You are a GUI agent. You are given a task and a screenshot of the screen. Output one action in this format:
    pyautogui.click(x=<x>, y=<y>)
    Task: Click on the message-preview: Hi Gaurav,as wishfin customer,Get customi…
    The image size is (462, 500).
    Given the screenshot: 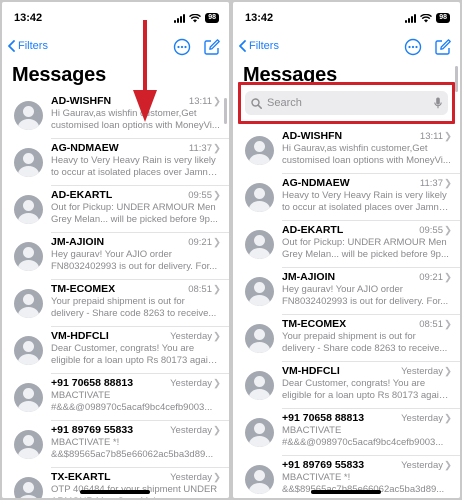 What is the action you would take?
    pyautogui.click(x=367, y=154)
    